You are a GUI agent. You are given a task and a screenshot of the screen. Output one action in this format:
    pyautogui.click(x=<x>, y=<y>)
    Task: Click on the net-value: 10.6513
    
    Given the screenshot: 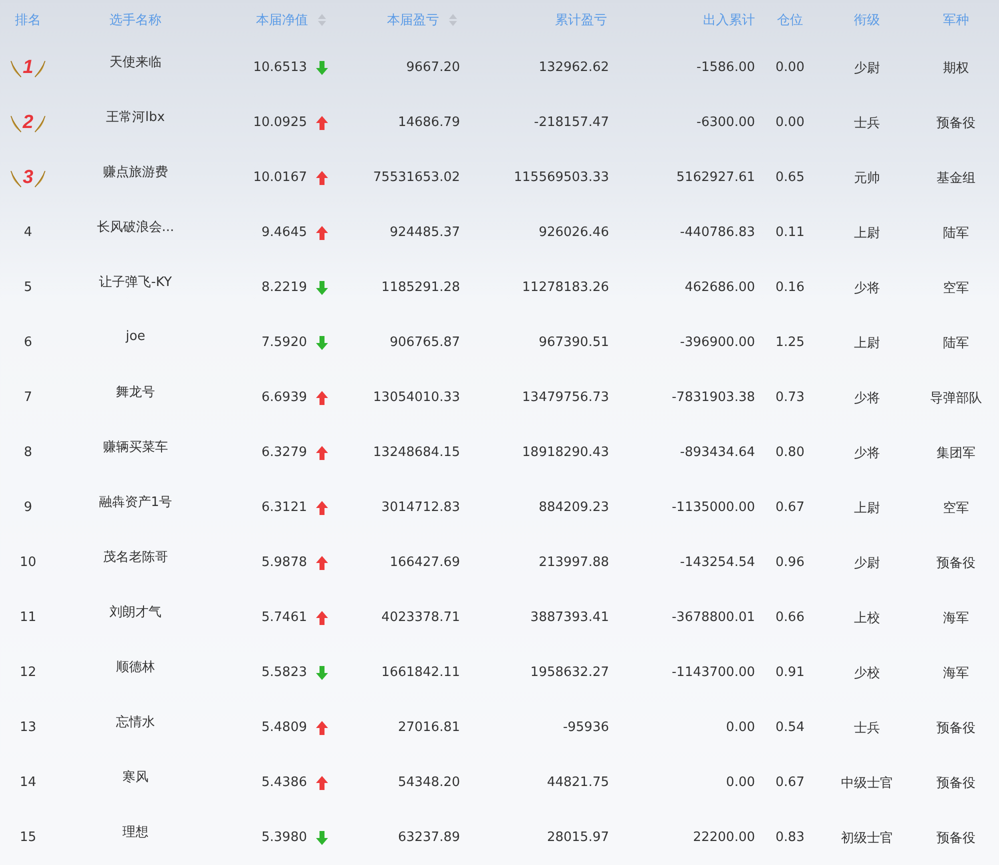 What is the action you would take?
    pyautogui.click(x=280, y=67)
    